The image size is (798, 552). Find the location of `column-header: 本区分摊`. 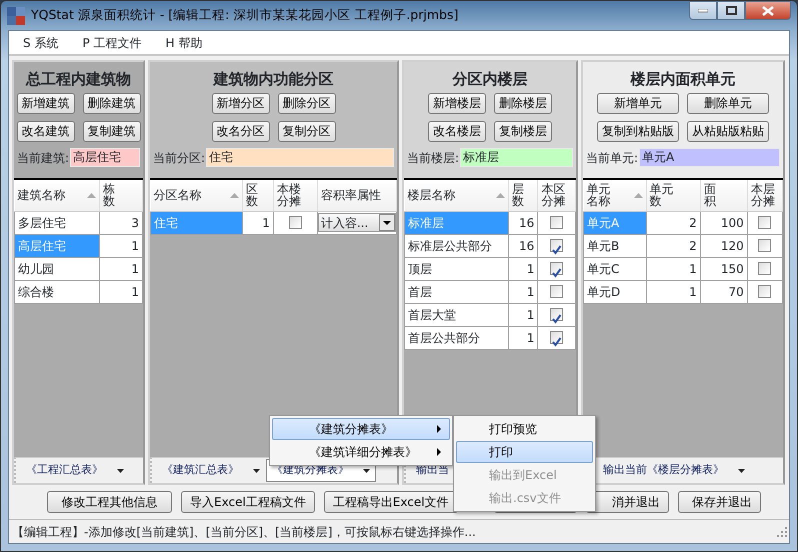

column-header: 本区分摊 is located at coordinates (557, 195).